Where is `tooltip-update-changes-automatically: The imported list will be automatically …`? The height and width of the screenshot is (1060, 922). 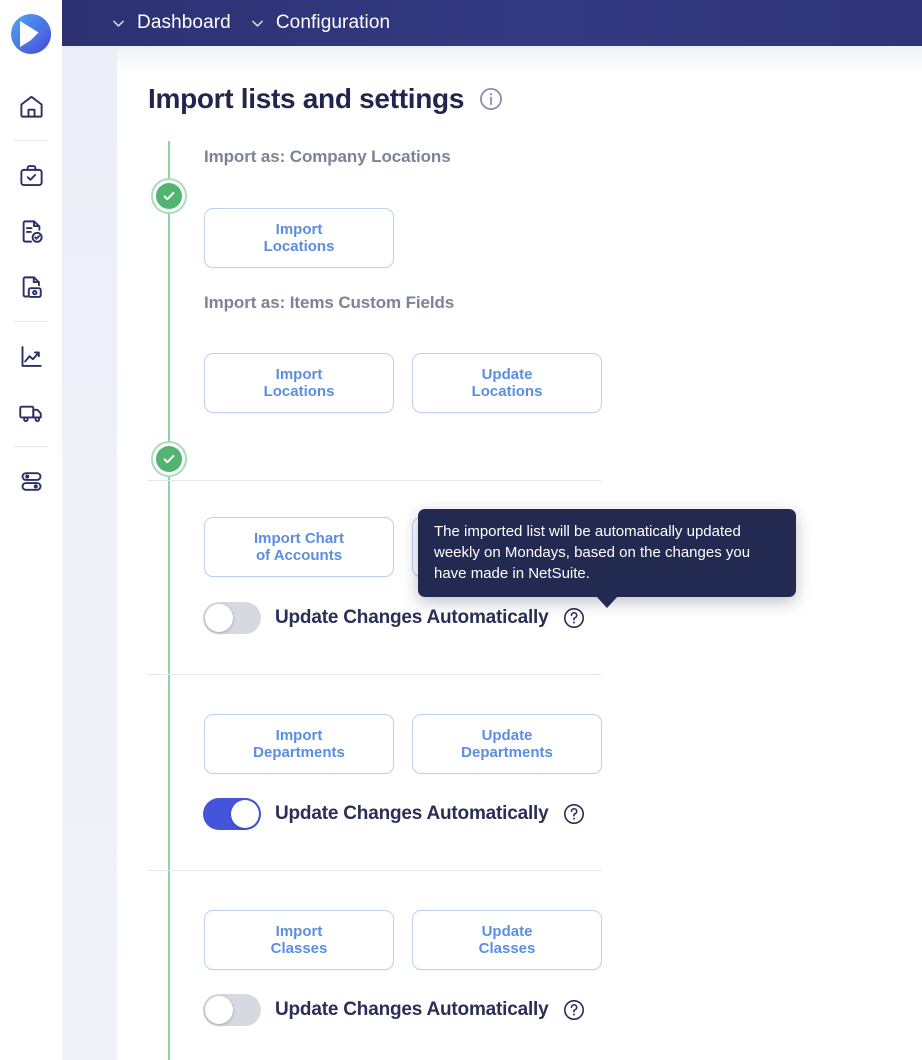 tooltip-update-changes-automatically: The imported list will be automatically … is located at coordinates (607, 558).